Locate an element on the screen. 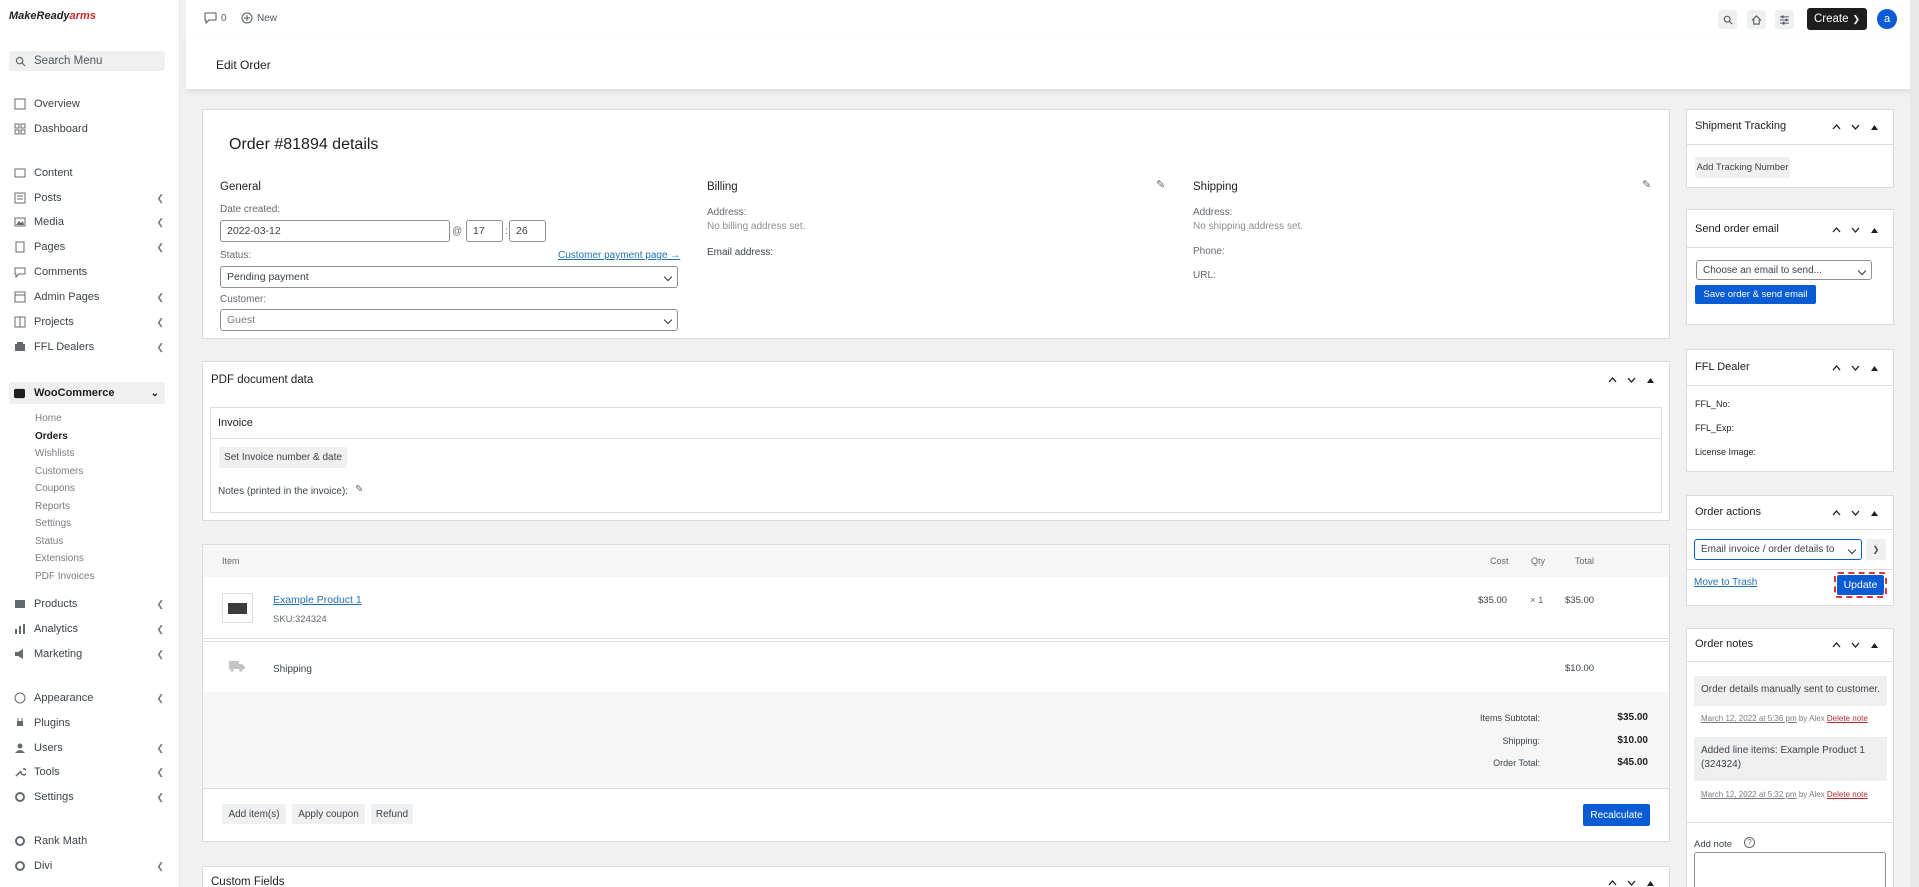  minute-input: 26 is located at coordinates (527, 231).